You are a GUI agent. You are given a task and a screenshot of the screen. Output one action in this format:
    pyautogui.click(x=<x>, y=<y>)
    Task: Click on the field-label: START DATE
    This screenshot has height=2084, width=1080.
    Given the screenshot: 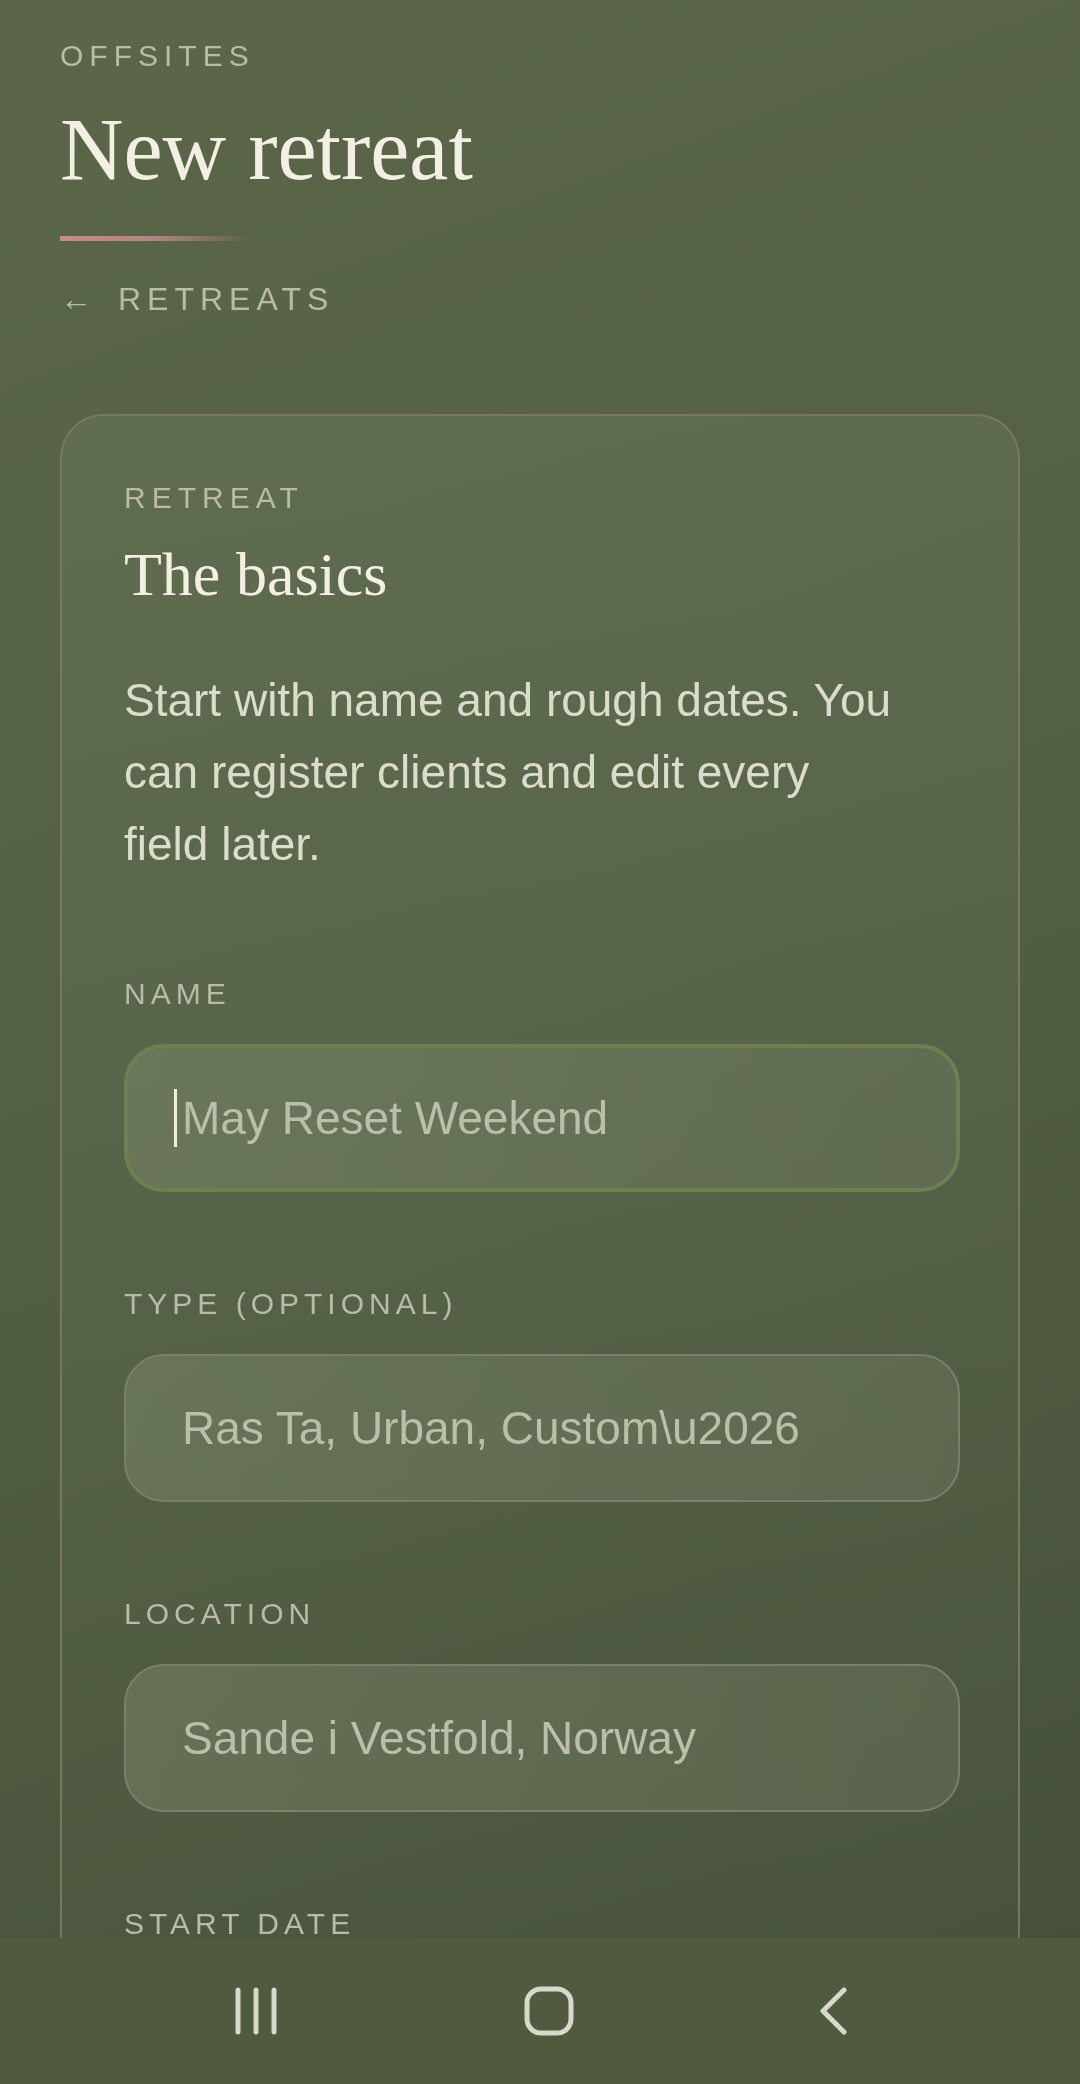 What is the action you would take?
    pyautogui.click(x=240, y=1922)
    